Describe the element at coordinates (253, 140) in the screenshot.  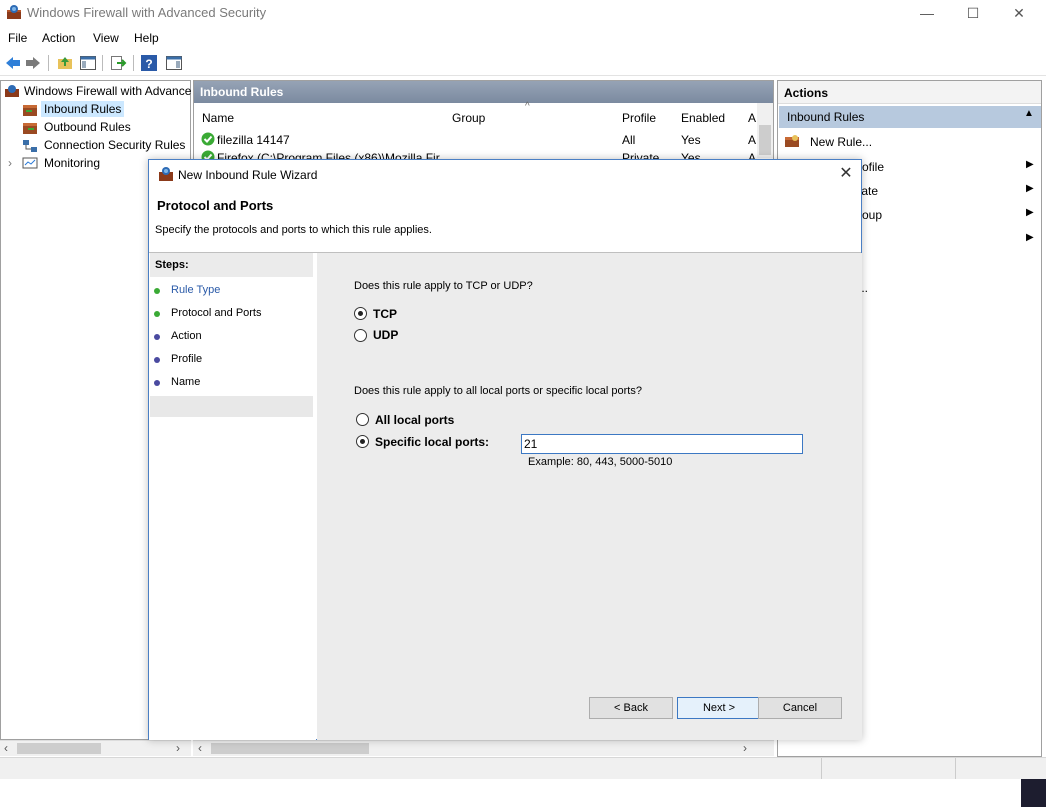
I see `rule-name: filezilla 14147` at that location.